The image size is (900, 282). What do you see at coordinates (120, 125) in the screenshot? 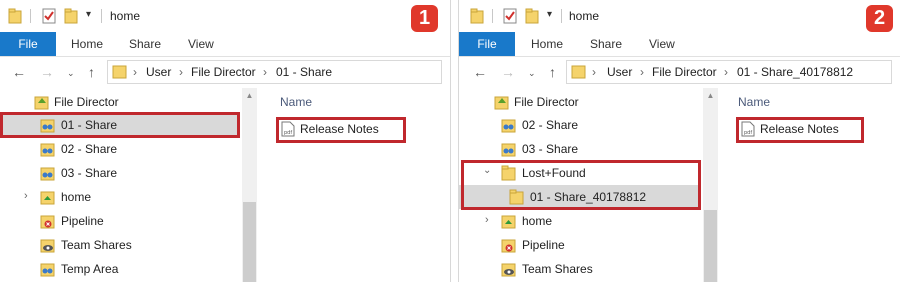
I see `tree-item-01-share: 01 - Share` at bounding box center [120, 125].